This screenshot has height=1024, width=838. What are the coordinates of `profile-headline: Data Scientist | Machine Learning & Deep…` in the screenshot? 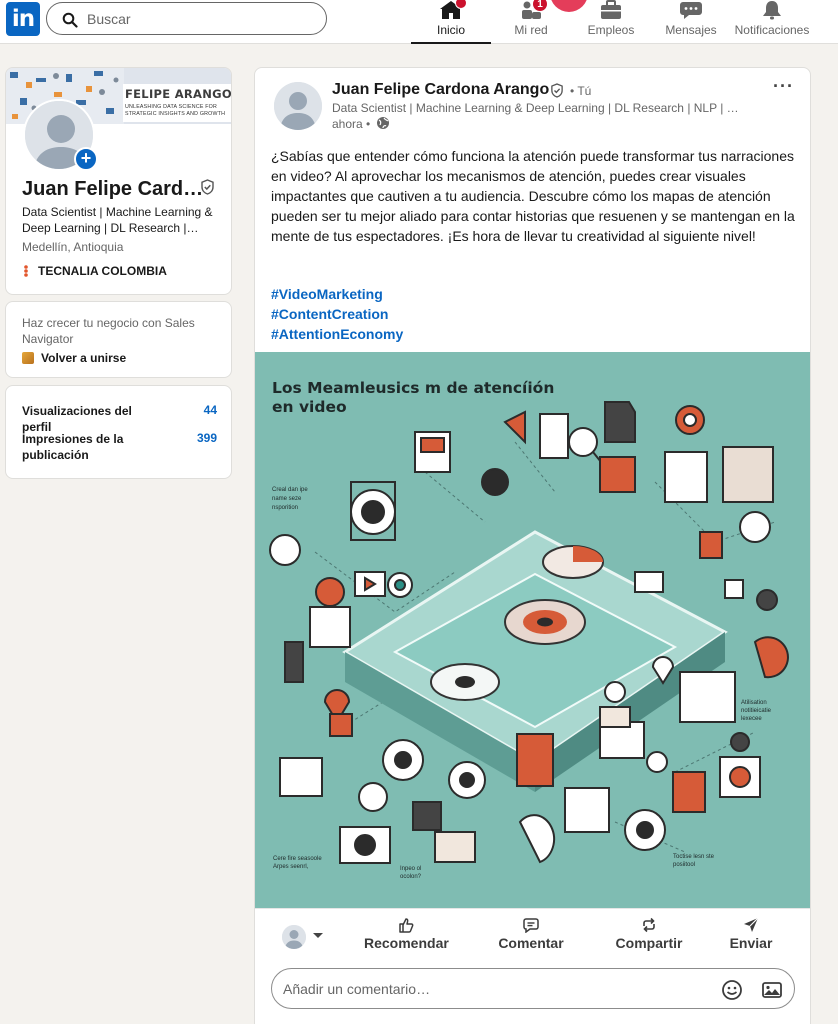 It's located at (117, 220).